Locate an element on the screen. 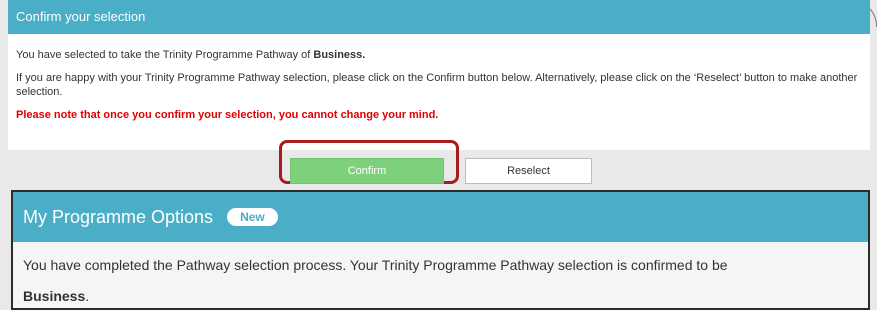 The width and height of the screenshot is (877, 310). confirm-panel-title: Confirm your selection is located at coordinates (439, 17).